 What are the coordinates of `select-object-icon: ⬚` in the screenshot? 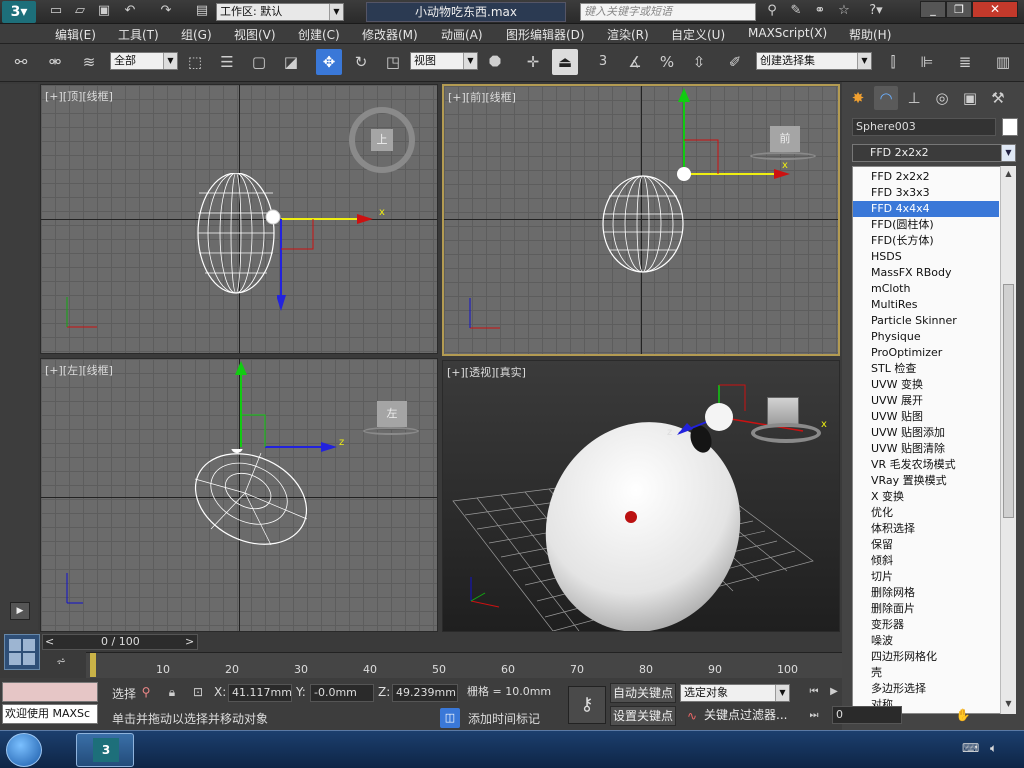 It's located at (195, 62).